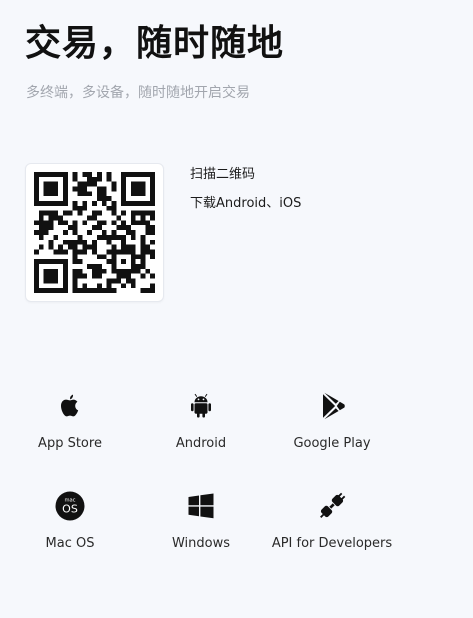  I want to click on qr-instructions: 扫描二维码 下载Android、iOS, so click(245, 189).